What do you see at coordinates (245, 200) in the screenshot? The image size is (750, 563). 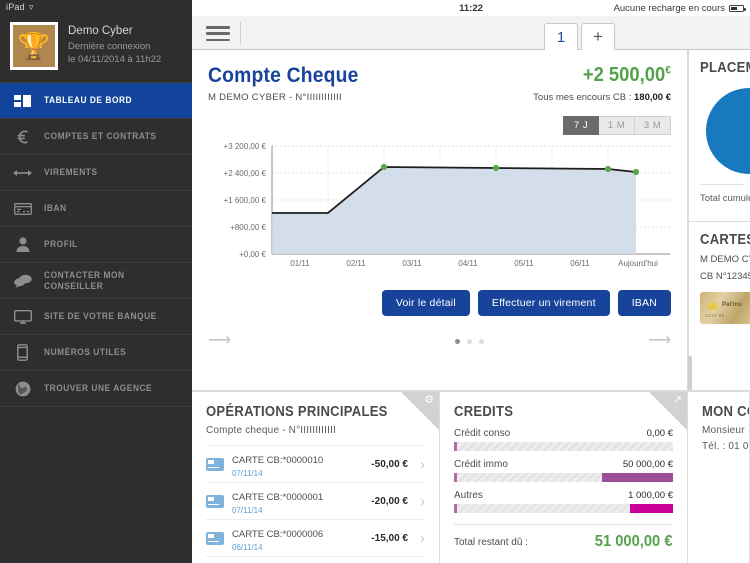 I see `y-tick-label: +1 600,00 €` at bounding box center [245, 200].